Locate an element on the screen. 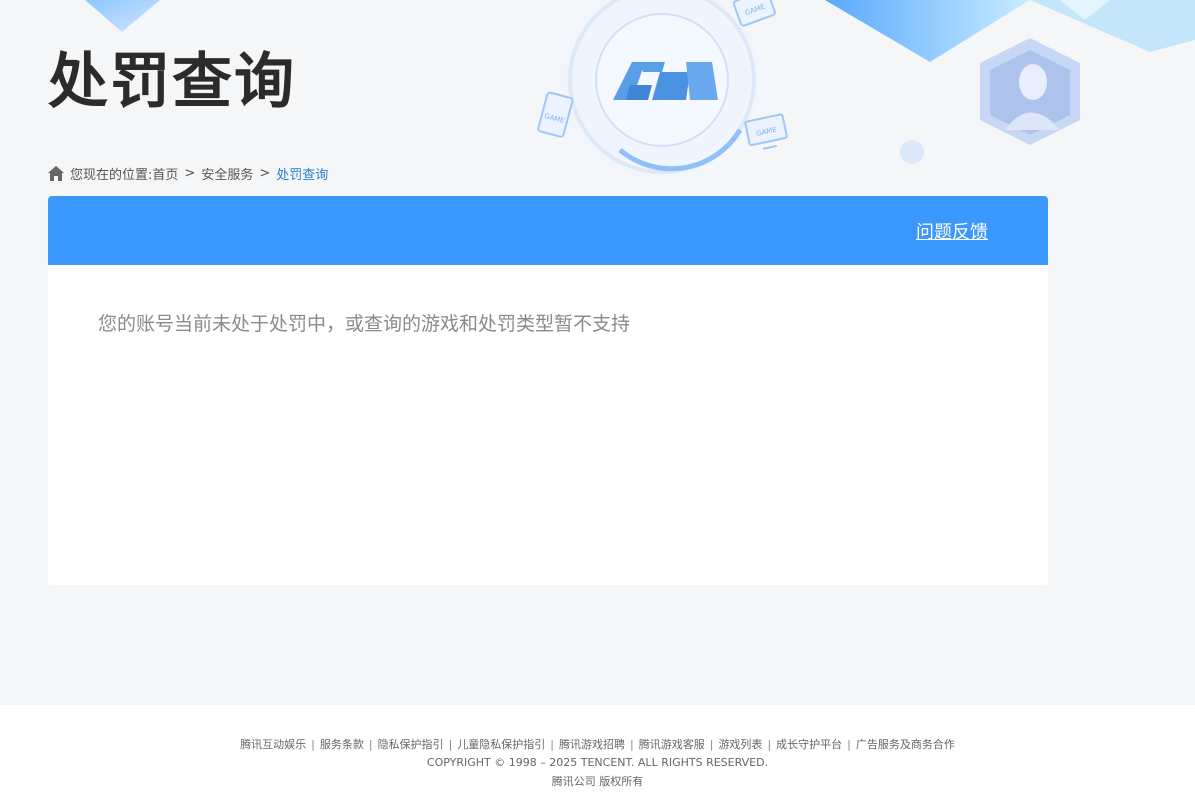 The height and width of the screenshot is (793, 1195). result-message: 您的账号当前未处于处罚中，或查询的游戏和处罚类型暂不支持 is located at coordinates (364, 324).